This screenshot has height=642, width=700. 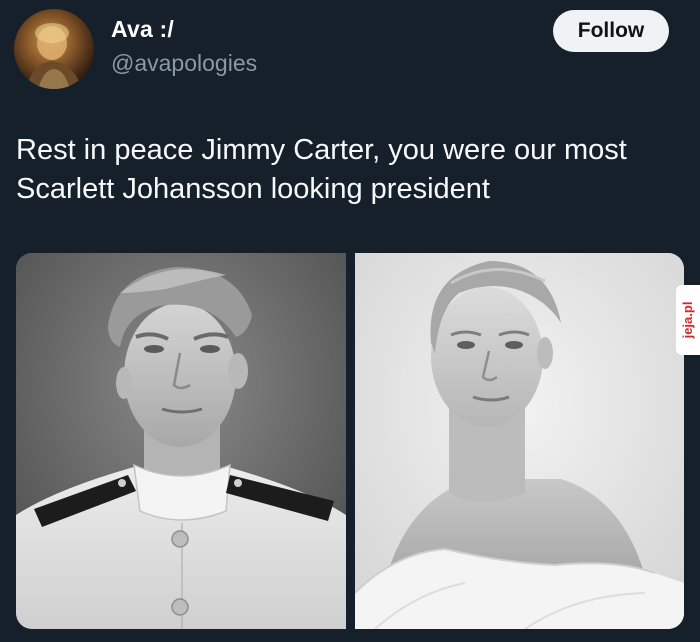 What do you see at coordinates (142, 29) in the screenshot?
I see `author-display-name: Ava :/` at bounding box center [142, 29].